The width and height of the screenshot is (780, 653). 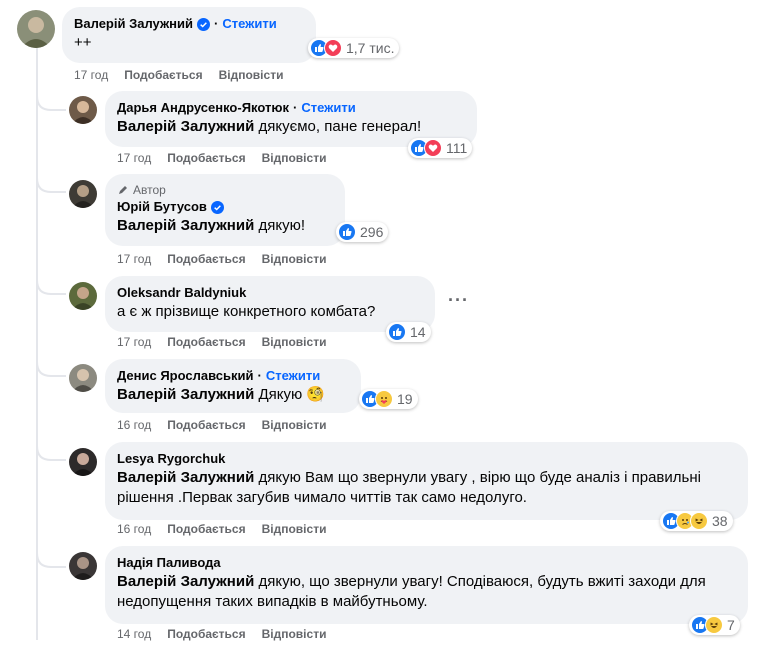 I want to click on comment-actions: 14 год Подобається Відповісти, so click(x=229, y=634).